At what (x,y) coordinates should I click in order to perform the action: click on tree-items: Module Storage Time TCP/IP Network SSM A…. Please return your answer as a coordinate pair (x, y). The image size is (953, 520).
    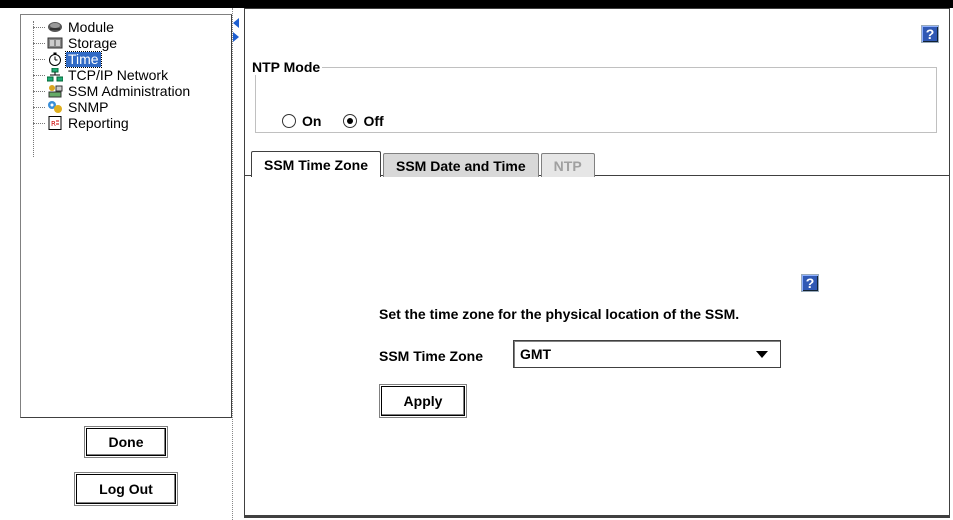
    Looking at the image, I should click on (126, 73).